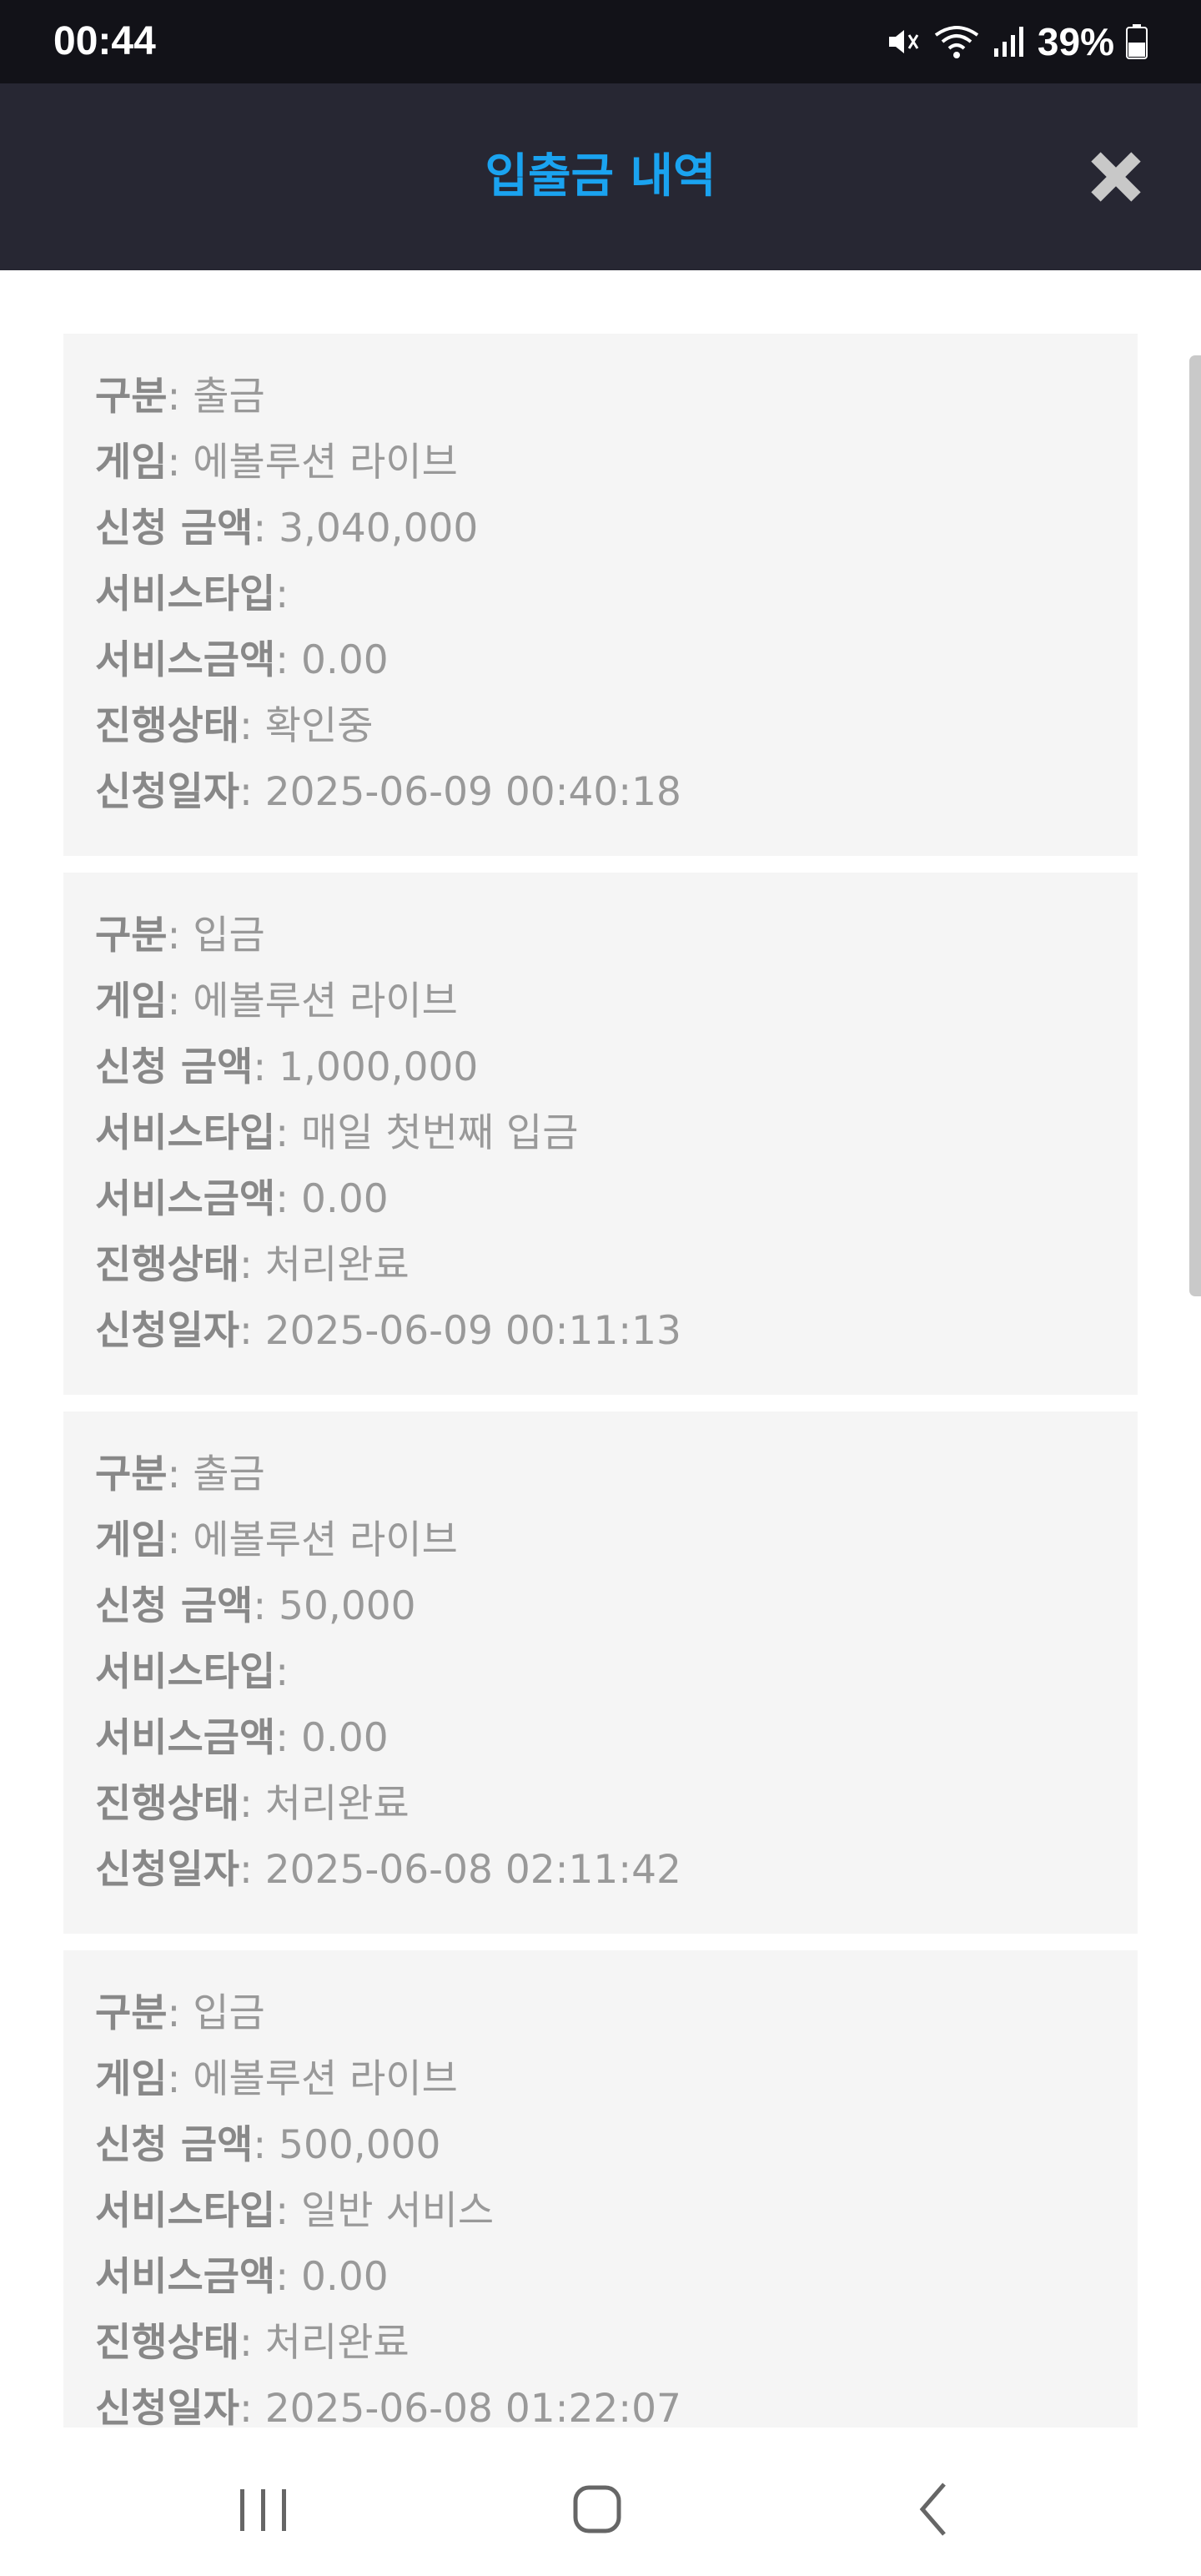 This screenshot has width=1201, height=2576. Describe the element at coordinates (307, 726) in the screenshot. I see `value-status: : 확인중` at that location.